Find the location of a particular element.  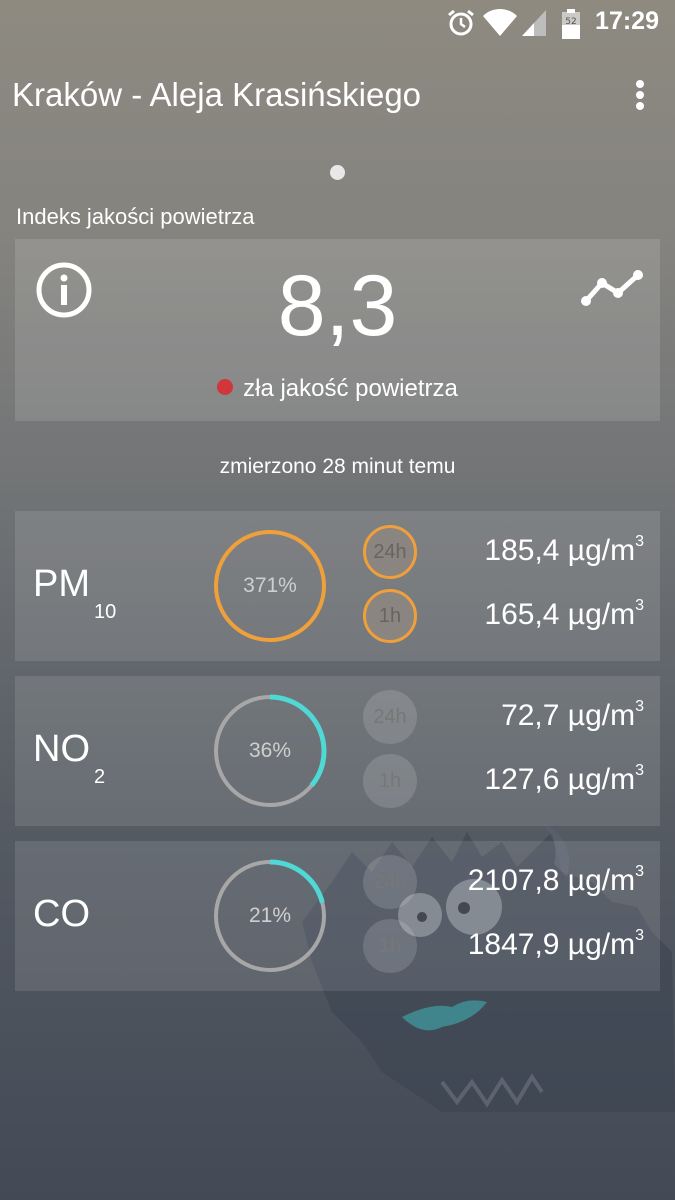

aqi-section-label: Indeks jakości powietrza is located at coordinates (135, 216).